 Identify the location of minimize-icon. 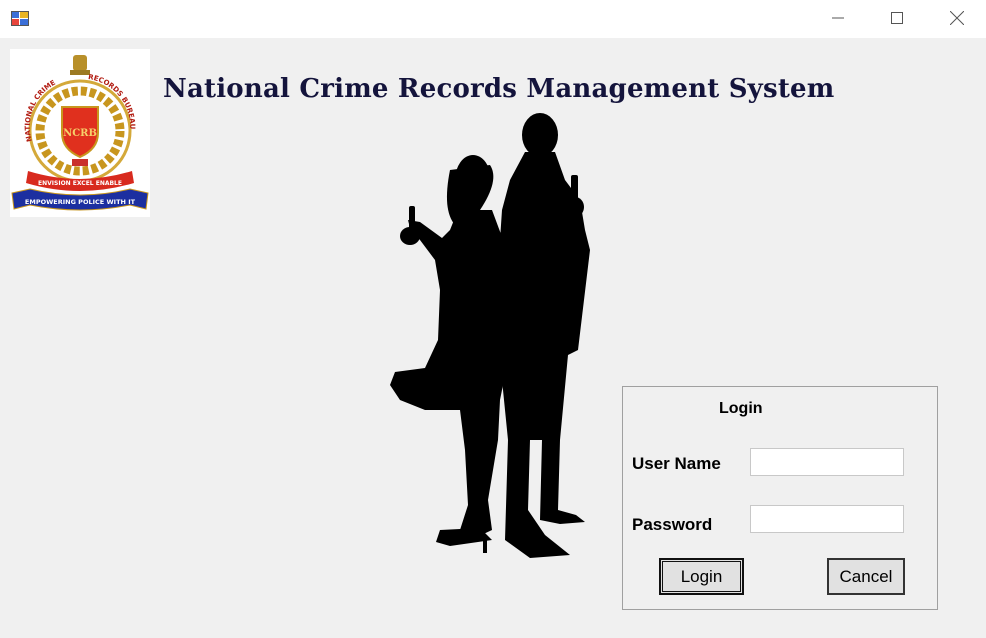
(838, 18).